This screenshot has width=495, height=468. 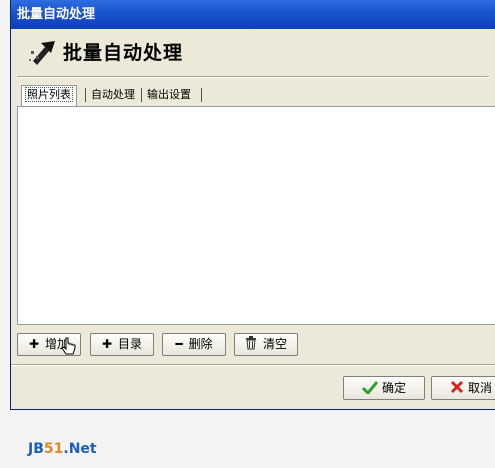 I want to click on tab-auto-process: 自动处理, so click(x=113, y=95).